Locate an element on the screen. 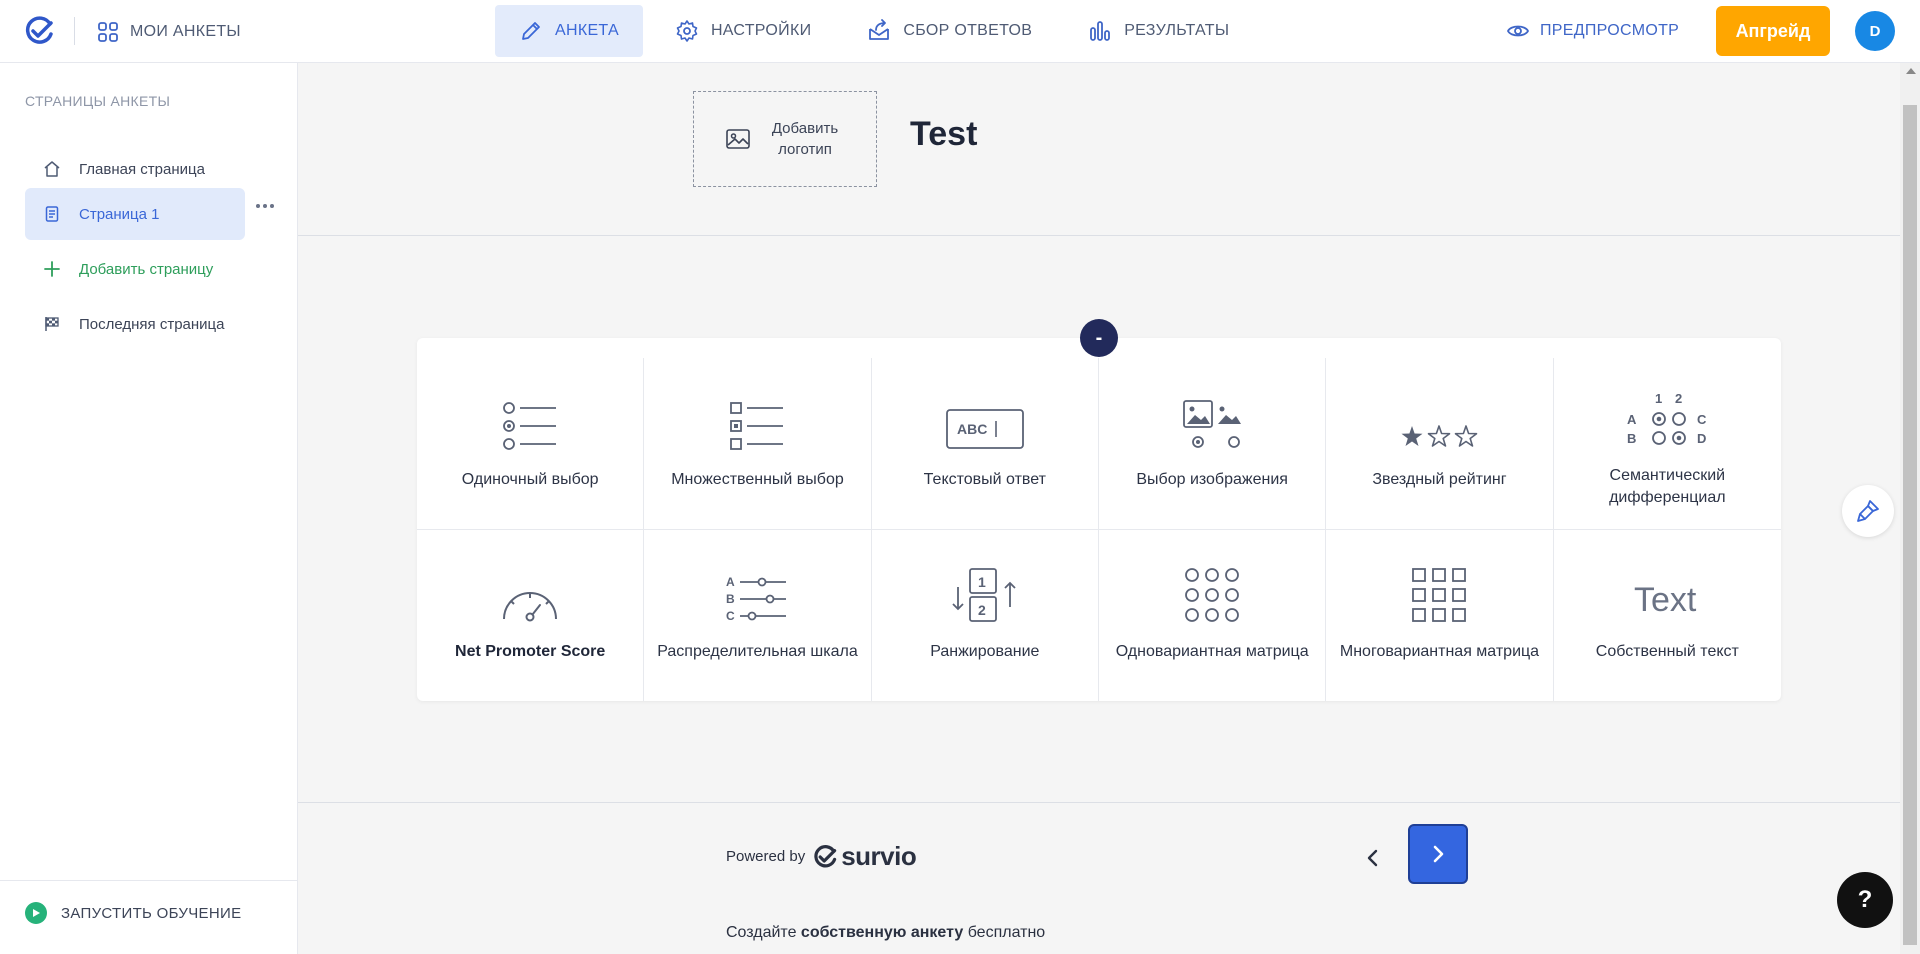 The width and height of the screenshot is (1920, 954). checkered-flag-icon is located at coordinates (52, 324).